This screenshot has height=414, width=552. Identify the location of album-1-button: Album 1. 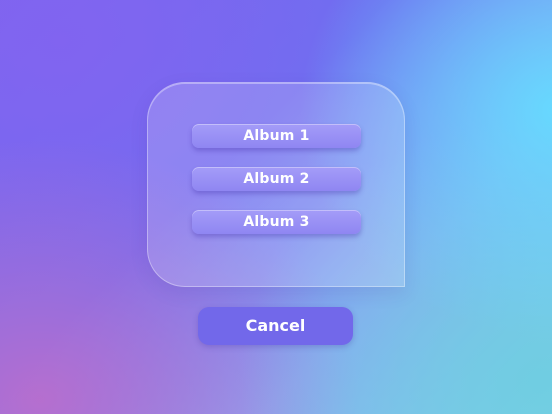
(276, 136).